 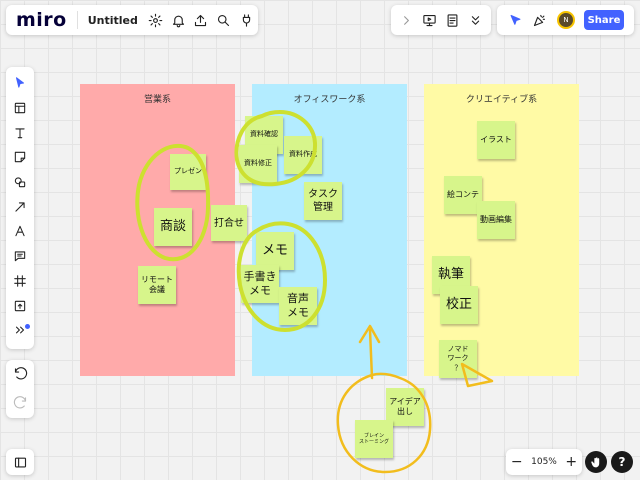 What do you see at coordinates (20, 404) in the screenshot?
I see `redo-icon` at bounding box center [20, 404].